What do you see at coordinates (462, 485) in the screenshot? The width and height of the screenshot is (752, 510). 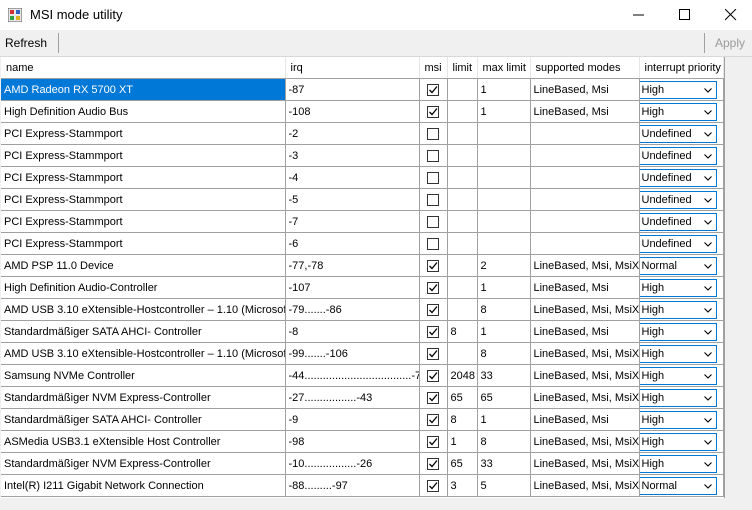 I see `cell-limit: 3` at bounding box center [462, 485].